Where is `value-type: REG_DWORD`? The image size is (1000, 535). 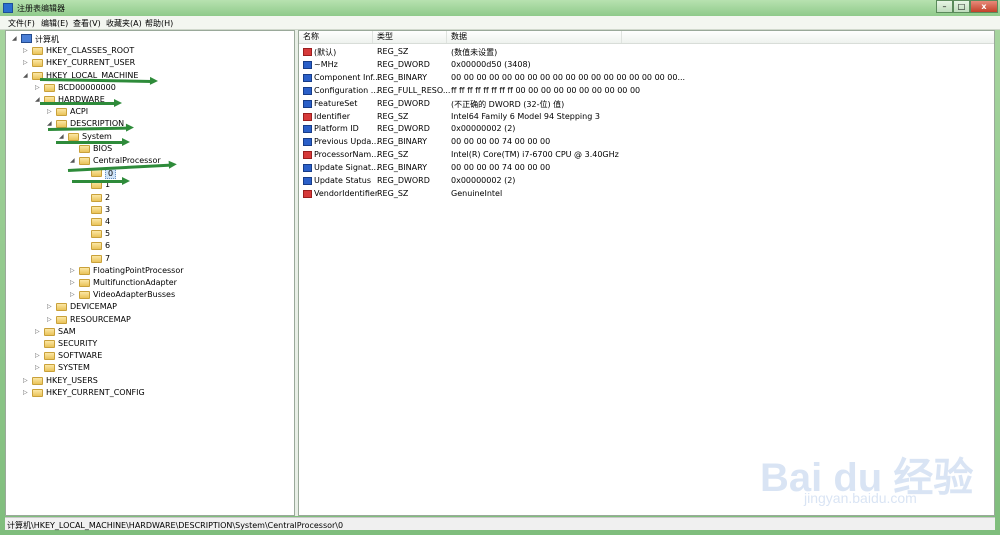
value-type: REG_DWORD is located at coordinates (403, 64).